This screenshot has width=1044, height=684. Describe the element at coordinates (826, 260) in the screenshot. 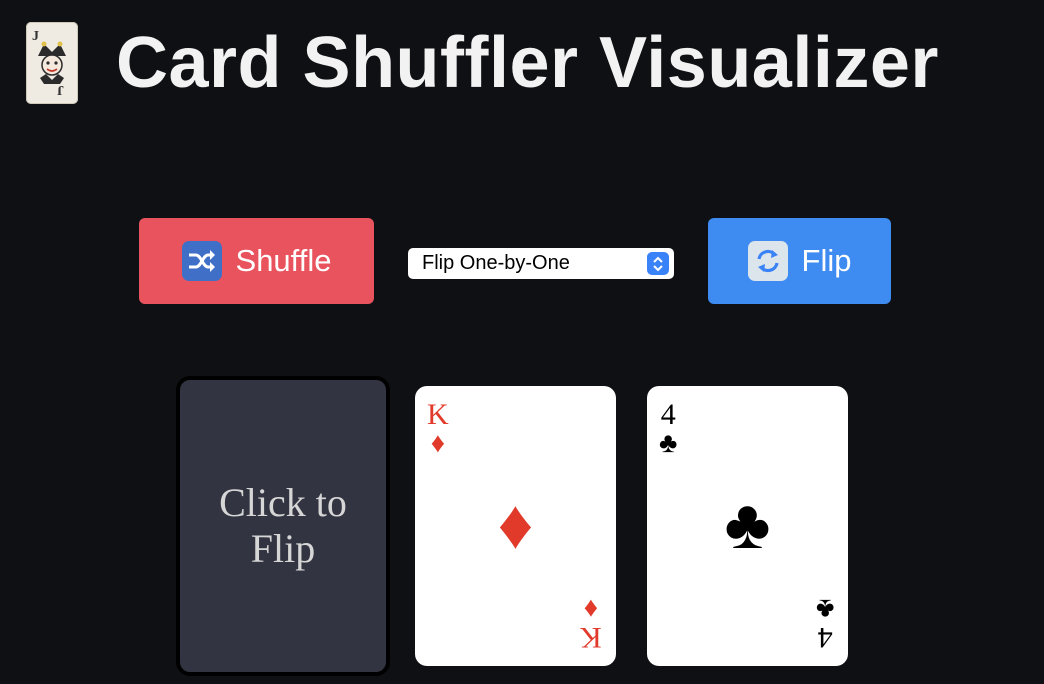

I see `flip-button-label: Flip` at that location.